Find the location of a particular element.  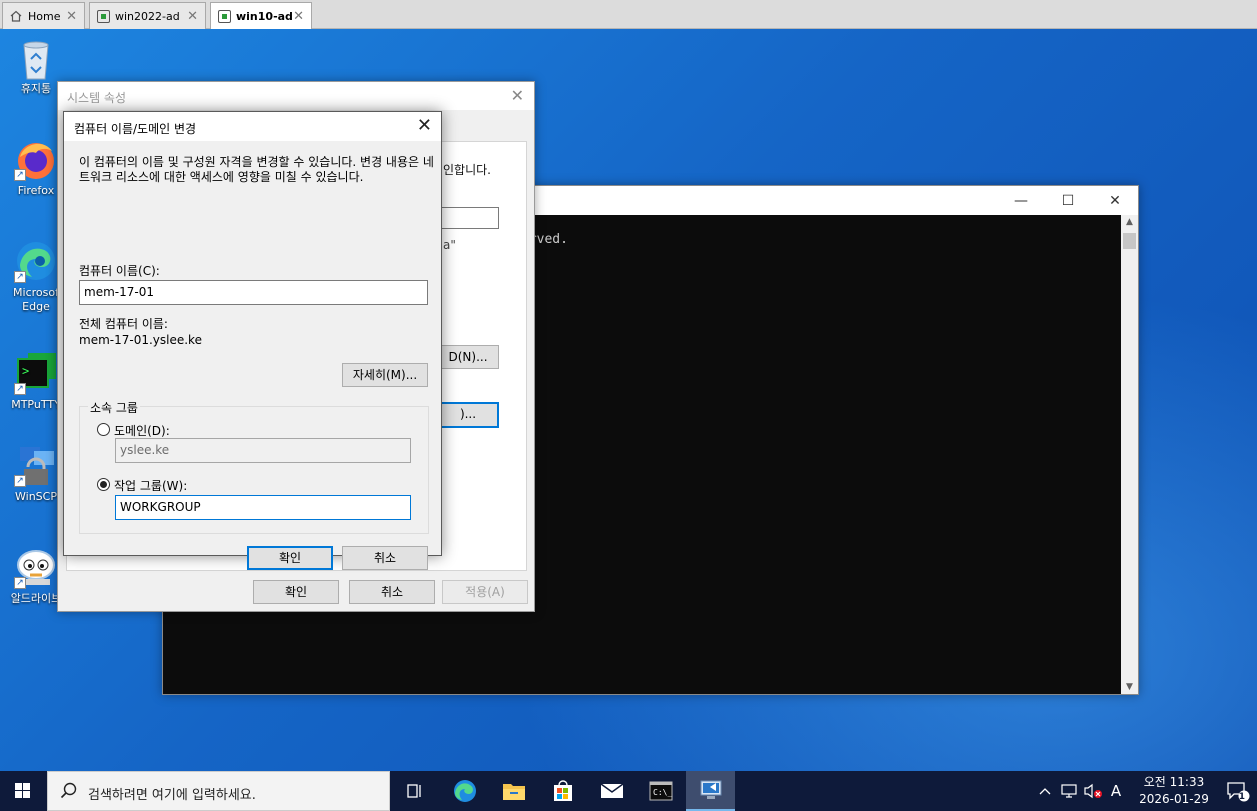

tab-label: win10-ad is located at coordinates (264, 16).